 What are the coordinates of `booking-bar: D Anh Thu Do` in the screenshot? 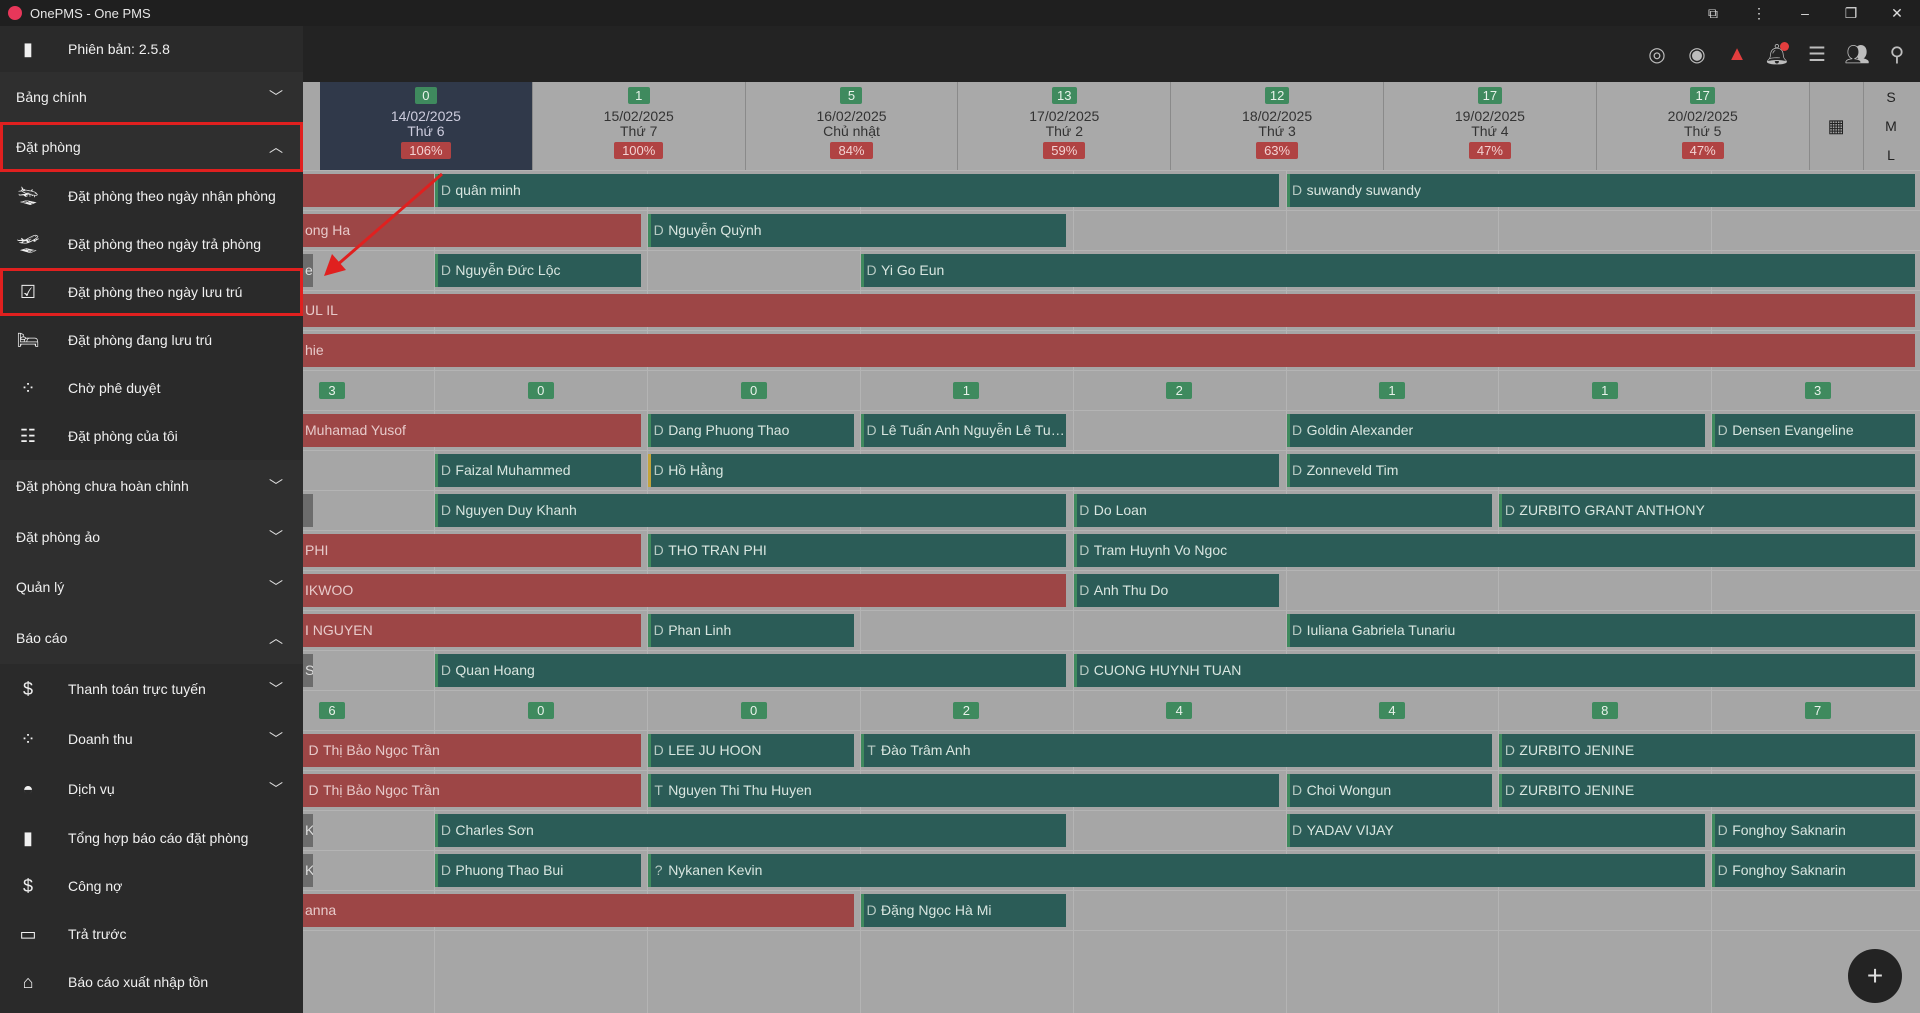 It's located at (1176, 590).